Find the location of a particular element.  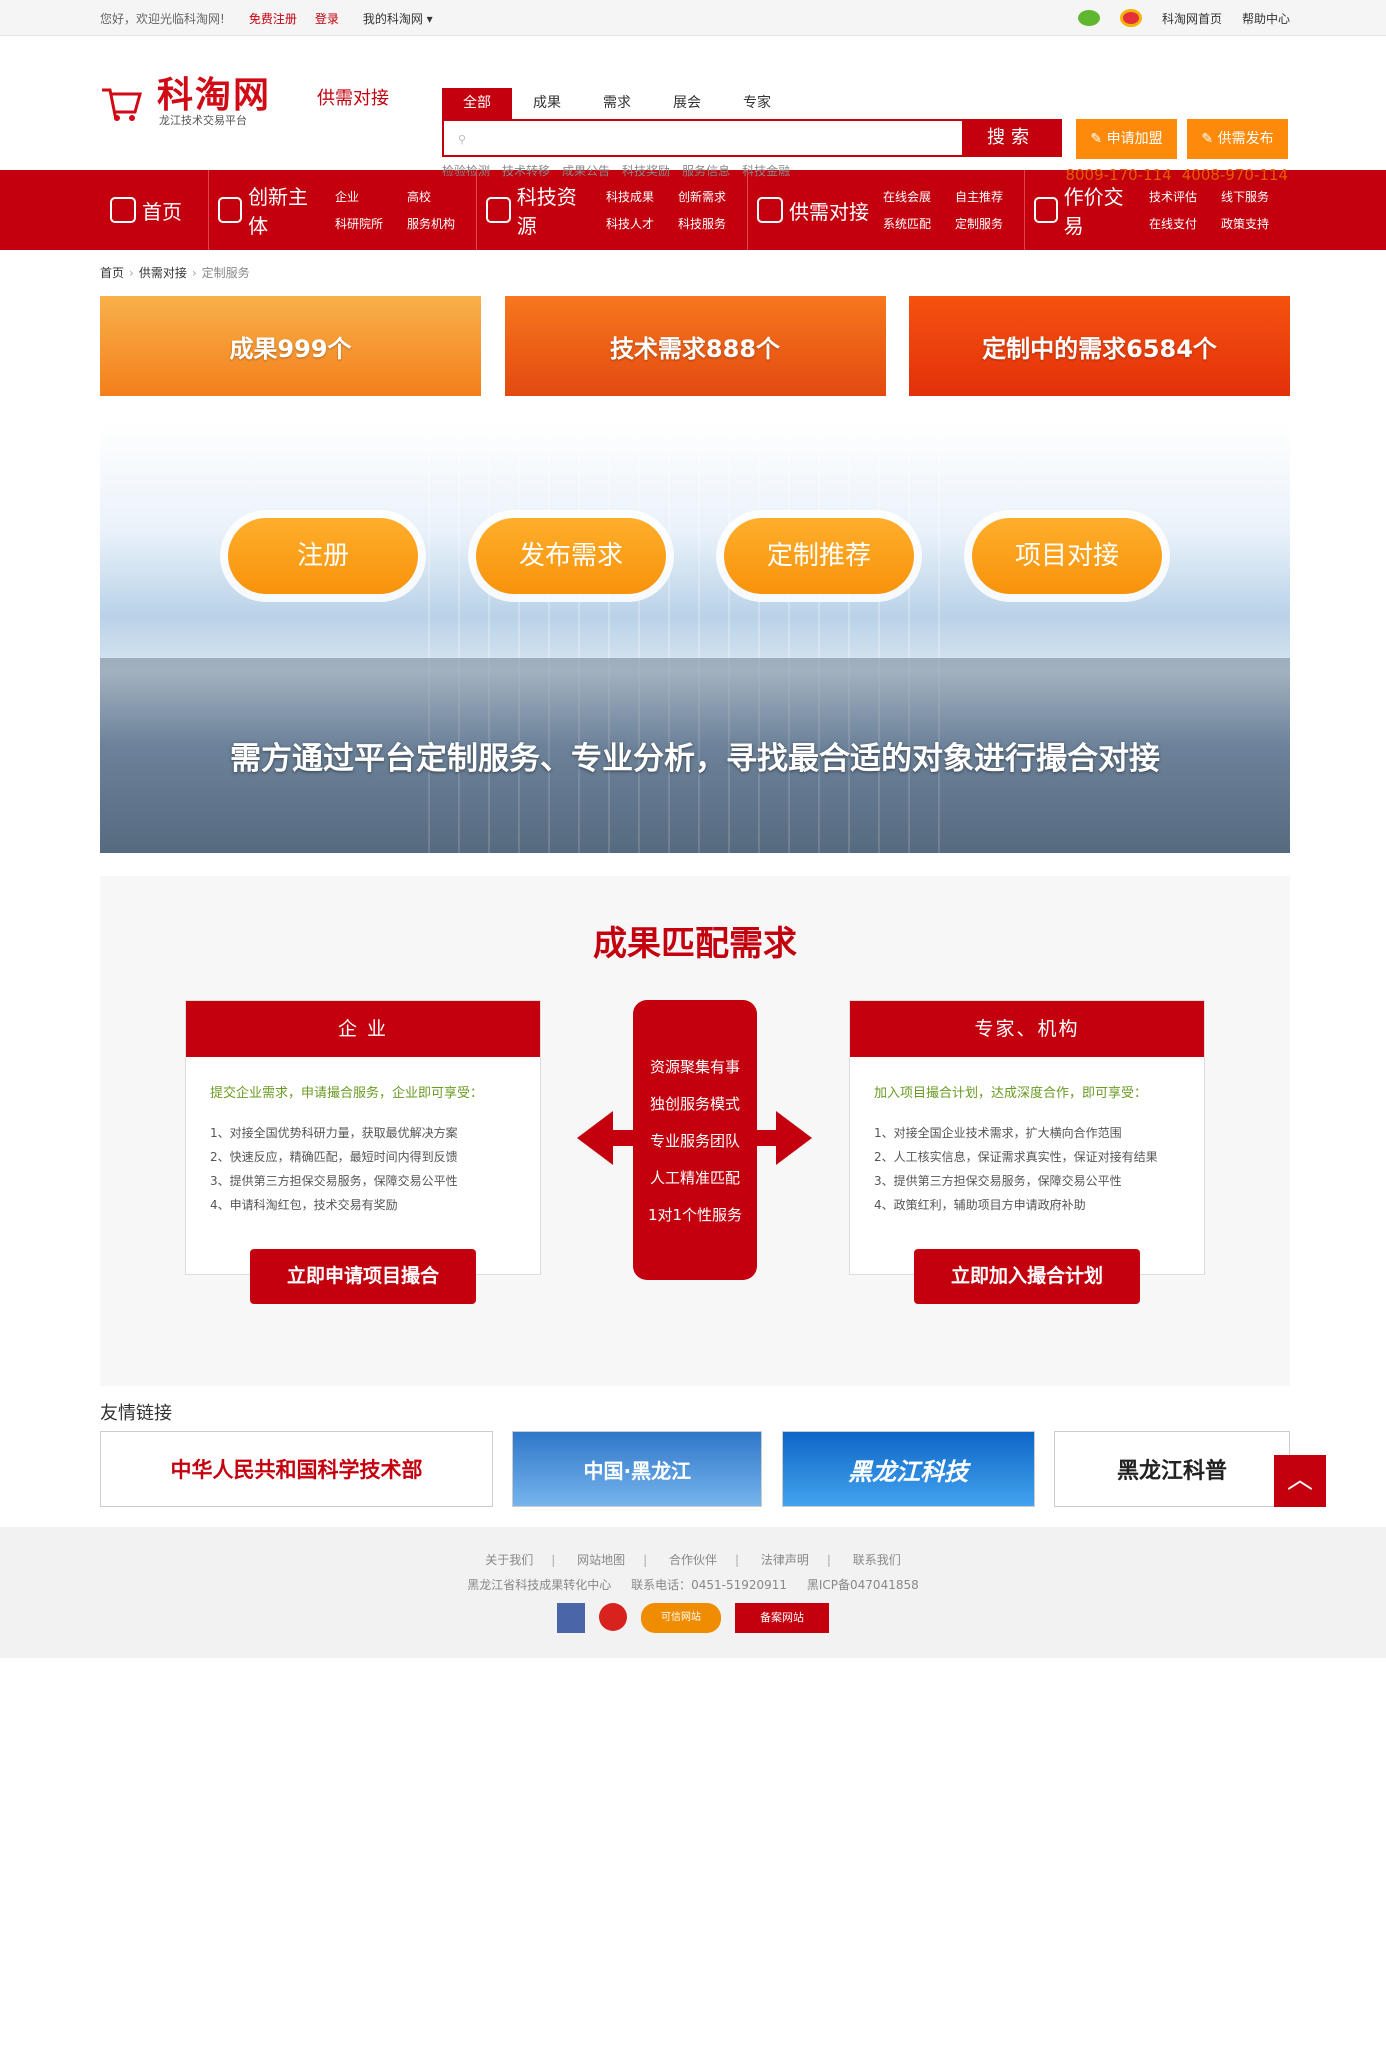

record-site-badge: 备案网站 is located at coordinates (782, 1618).